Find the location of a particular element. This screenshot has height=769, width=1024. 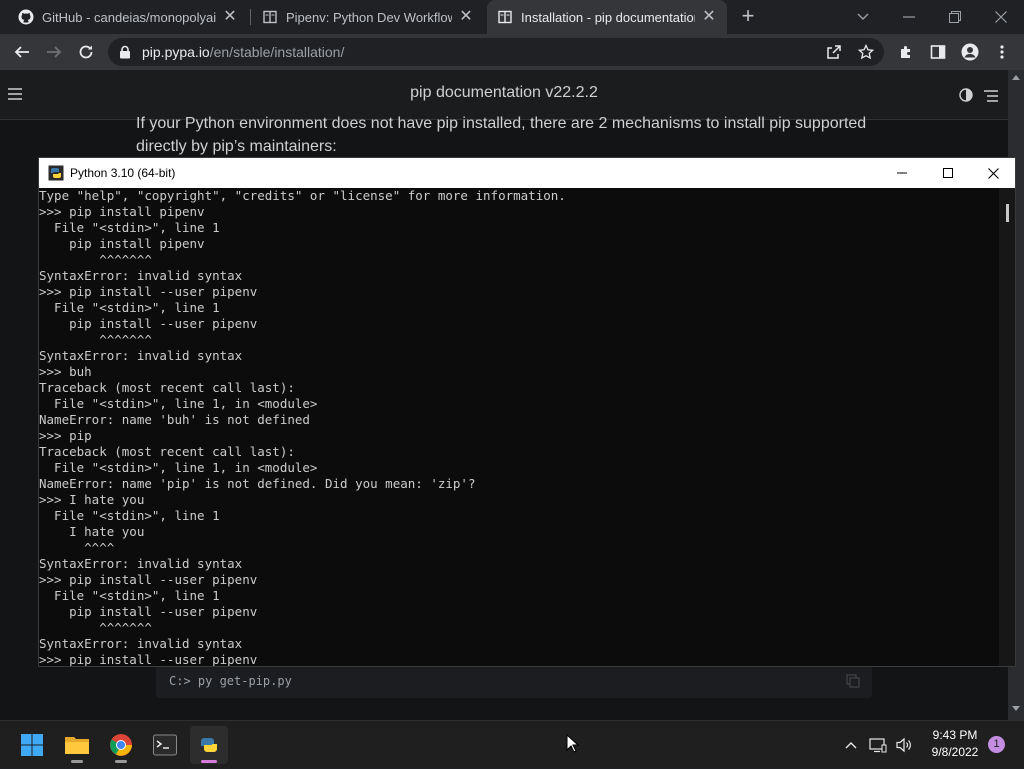

toc-menu-icon is located at coordinates (991, 98).